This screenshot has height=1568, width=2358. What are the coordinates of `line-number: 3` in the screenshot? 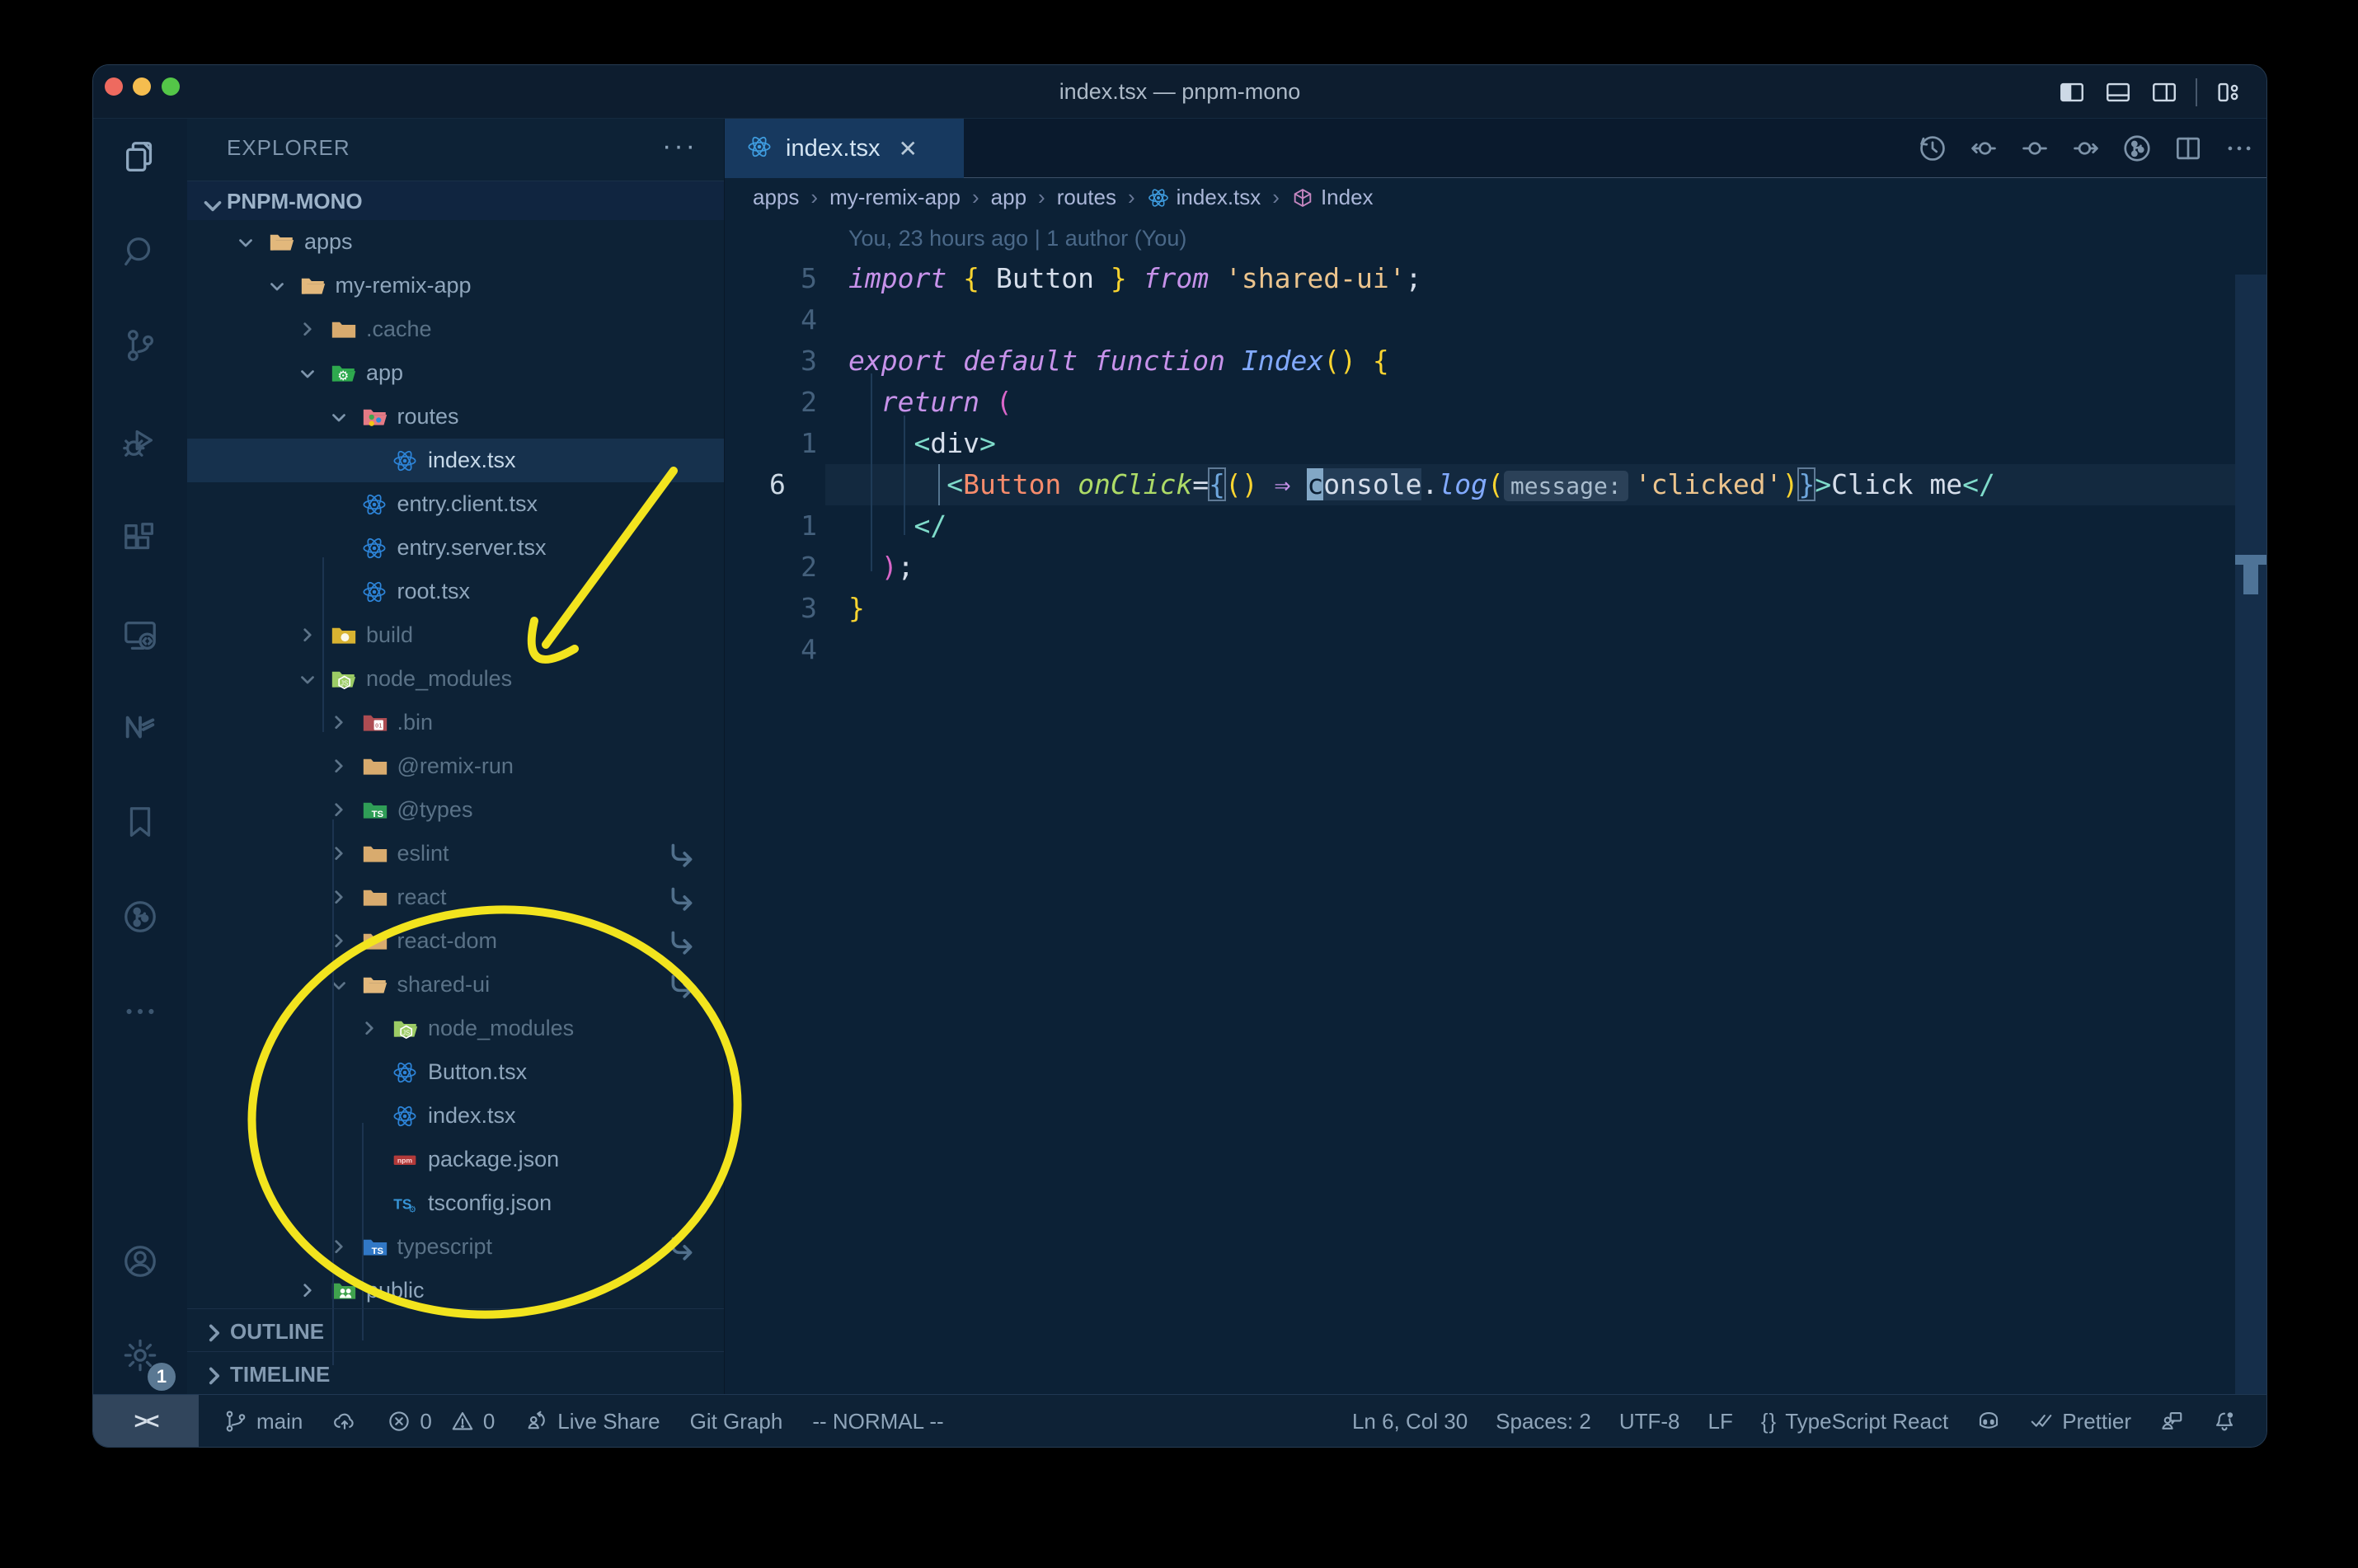 It's located at (809, 361).